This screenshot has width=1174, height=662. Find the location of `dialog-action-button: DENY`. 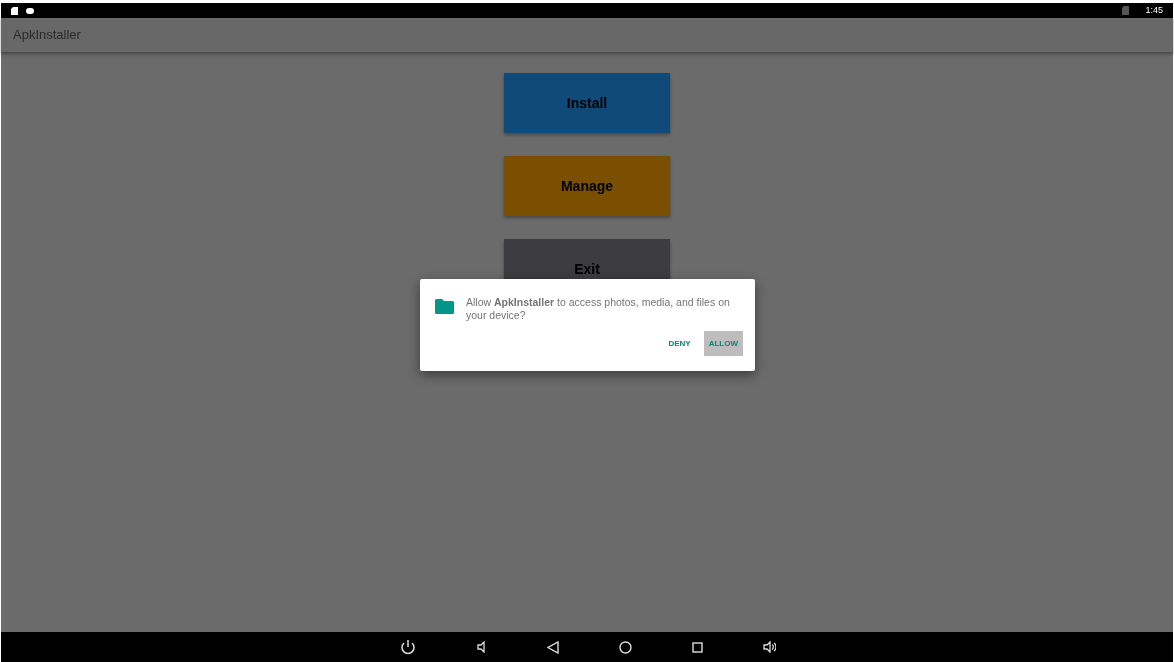

dialog-action-button: DENY is located at coordinates (679, 343).